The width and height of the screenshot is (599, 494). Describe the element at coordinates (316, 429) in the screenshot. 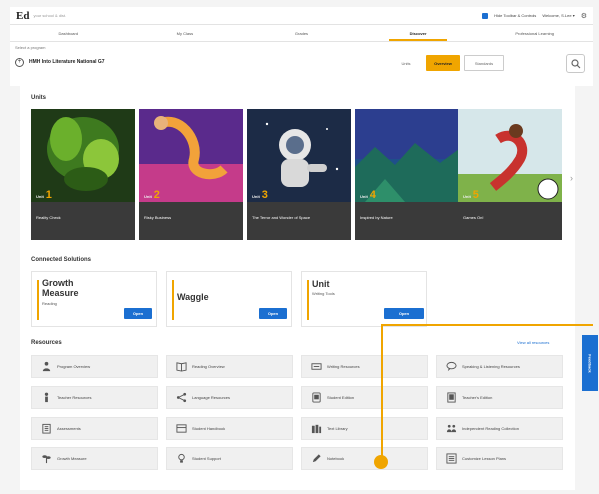

I see `books-icon` at that location.